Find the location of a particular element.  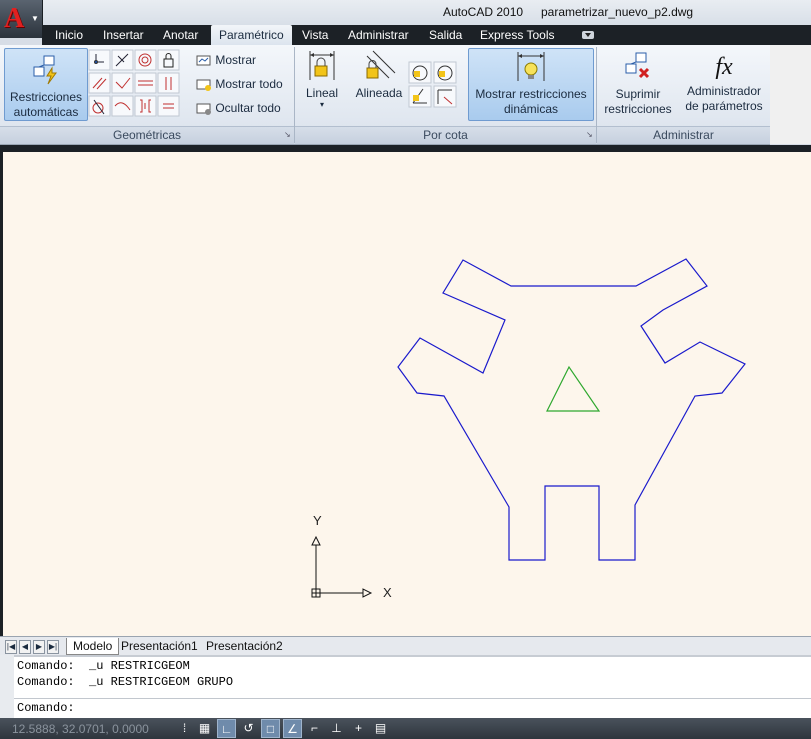

show-icon is located at coordinates (203, 60).